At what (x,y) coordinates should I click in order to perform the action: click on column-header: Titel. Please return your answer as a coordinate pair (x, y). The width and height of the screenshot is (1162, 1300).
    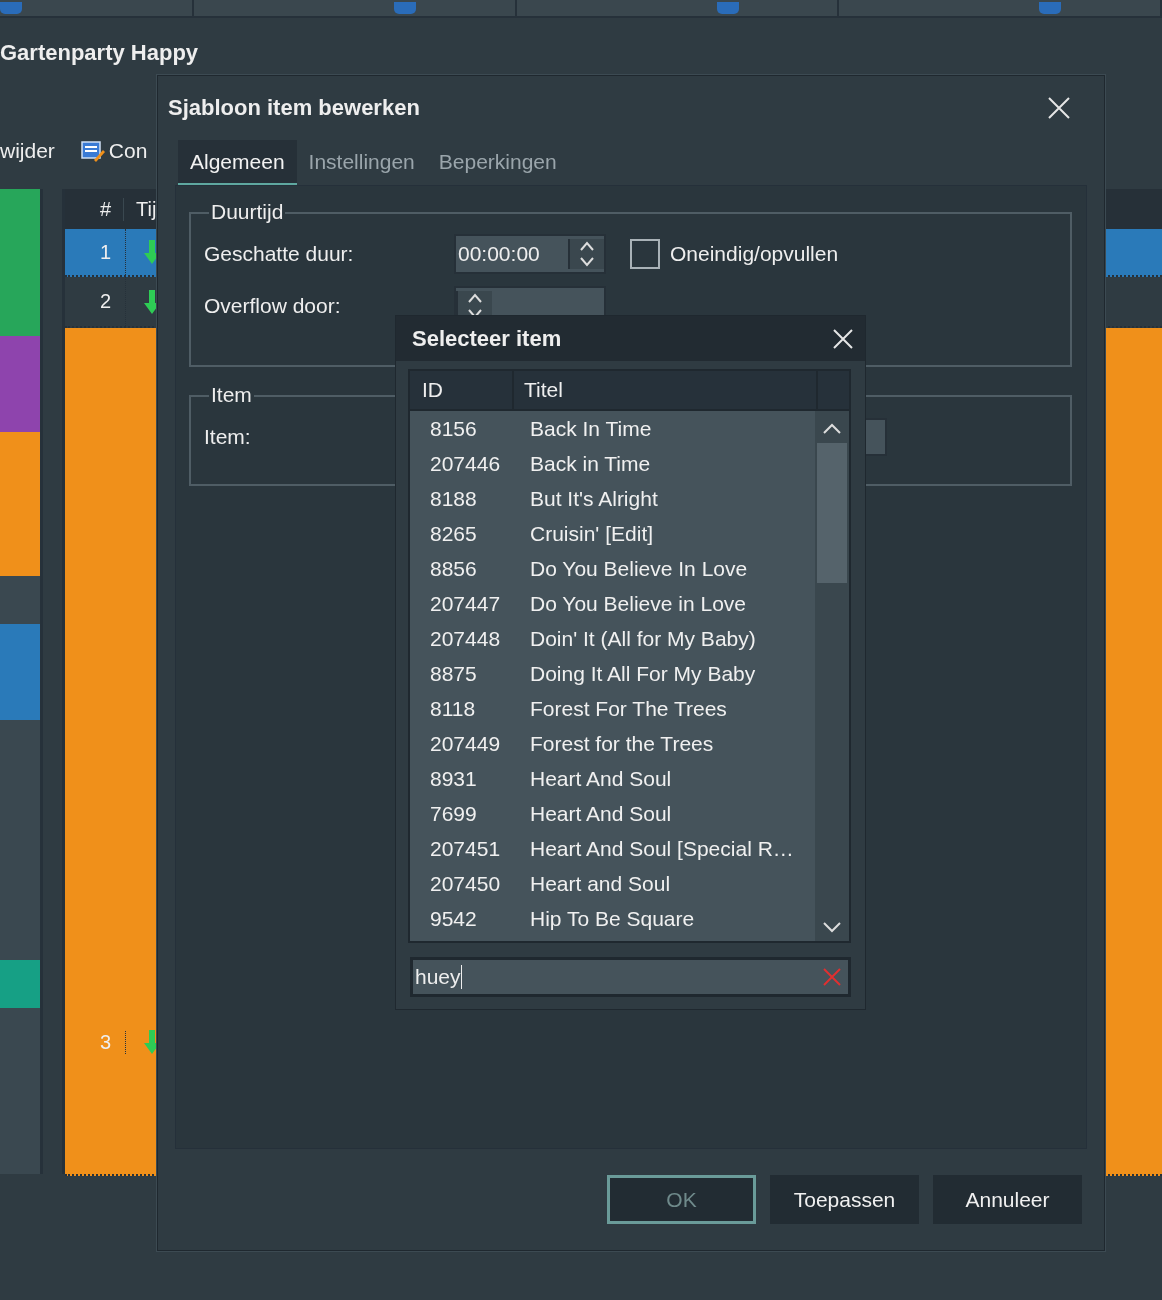
    Looking at the image, I should click on (666, 390).